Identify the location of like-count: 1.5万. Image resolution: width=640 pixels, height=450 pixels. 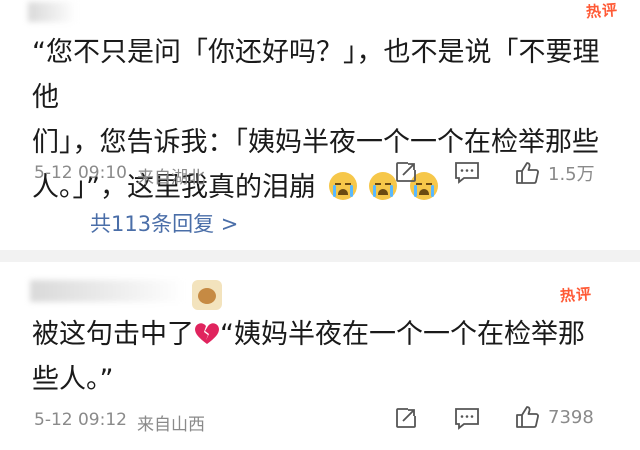
(571, 174).